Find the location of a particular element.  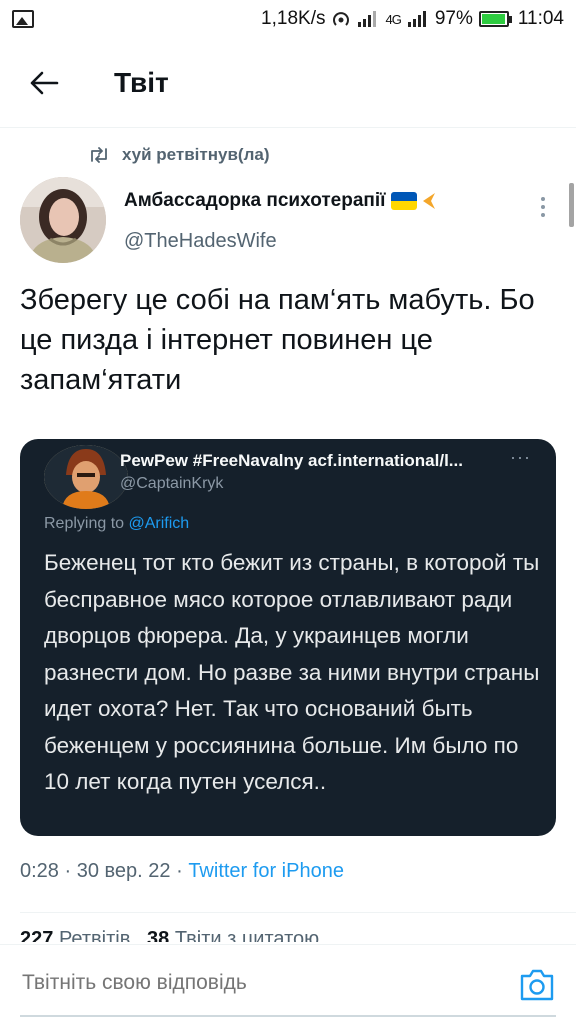

replying-to: Replying to @Arifich is located at coordinates (116, 524).